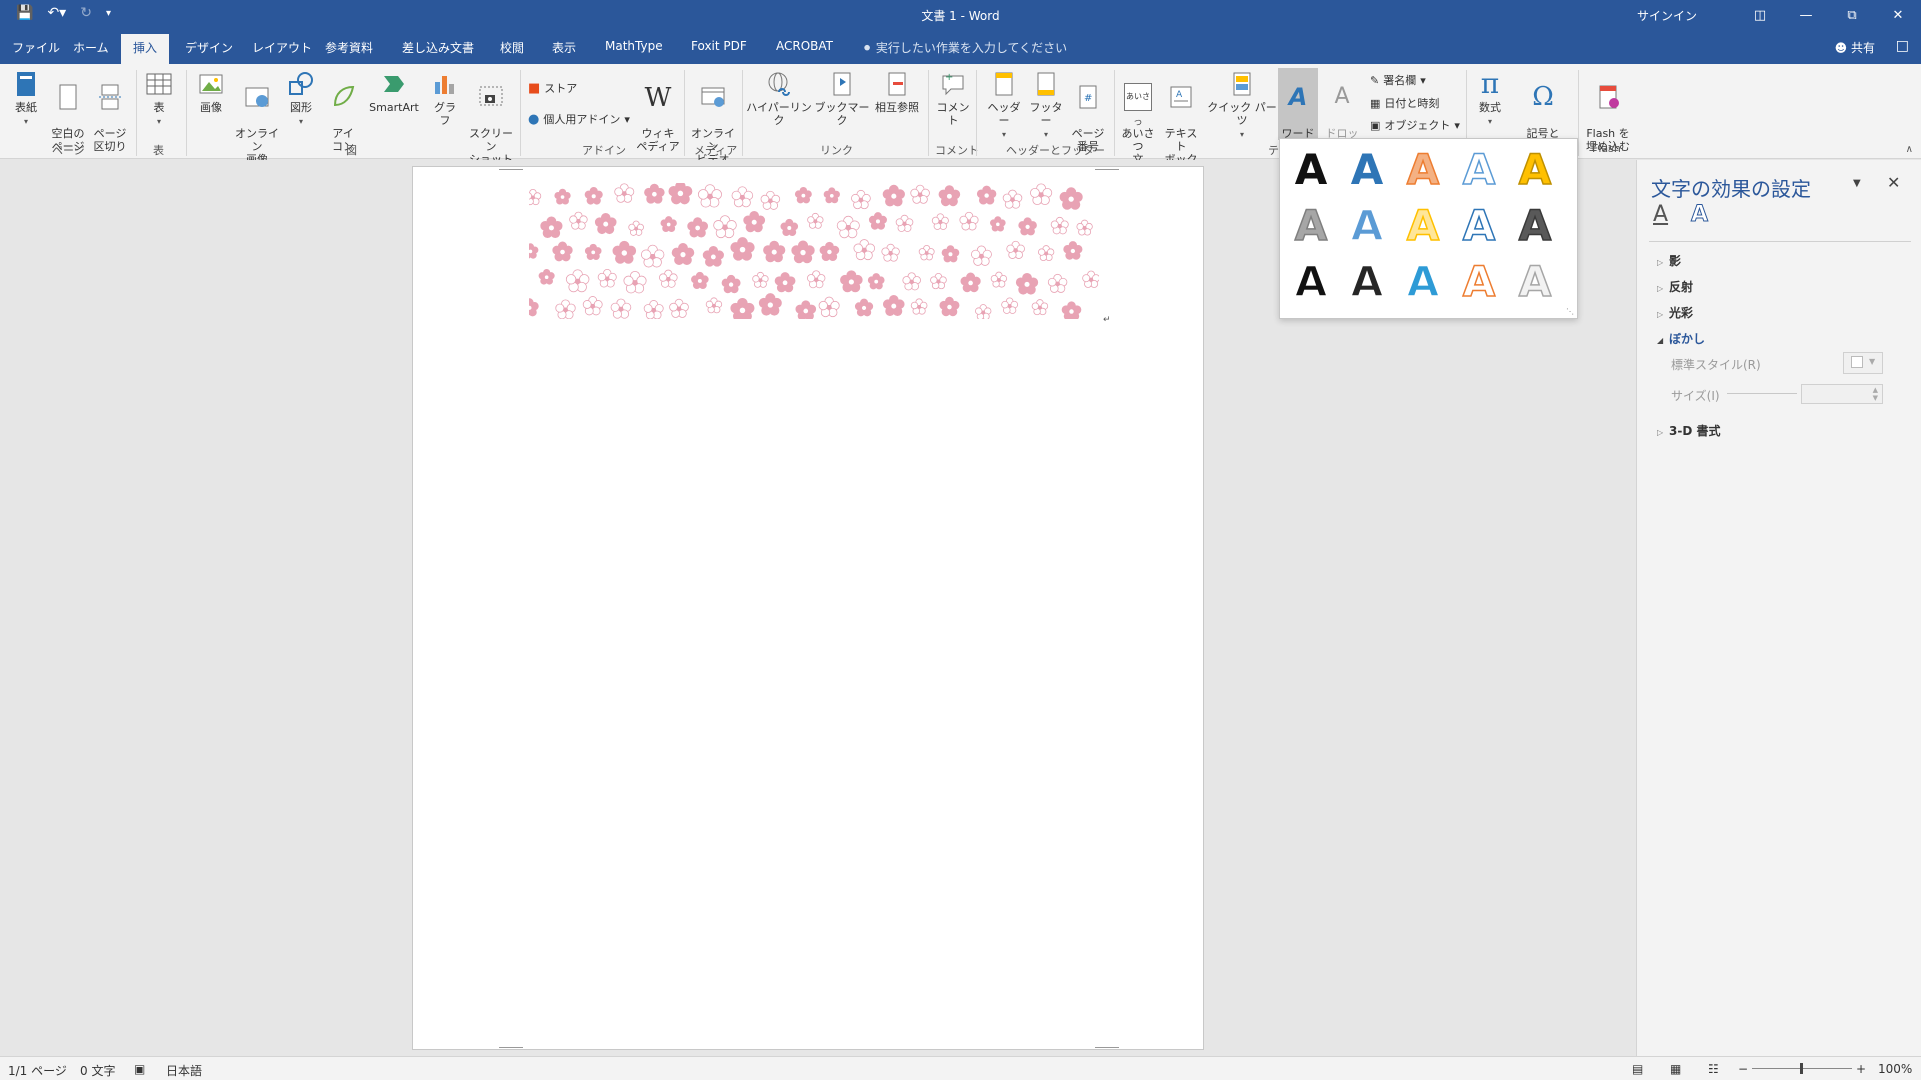 Image resolution: width=1921 pixels, height=1080 pixels. Describe the element at coordinates (634, 46) in the screenshot. I see `tab-mathtype: MathType` at that location.